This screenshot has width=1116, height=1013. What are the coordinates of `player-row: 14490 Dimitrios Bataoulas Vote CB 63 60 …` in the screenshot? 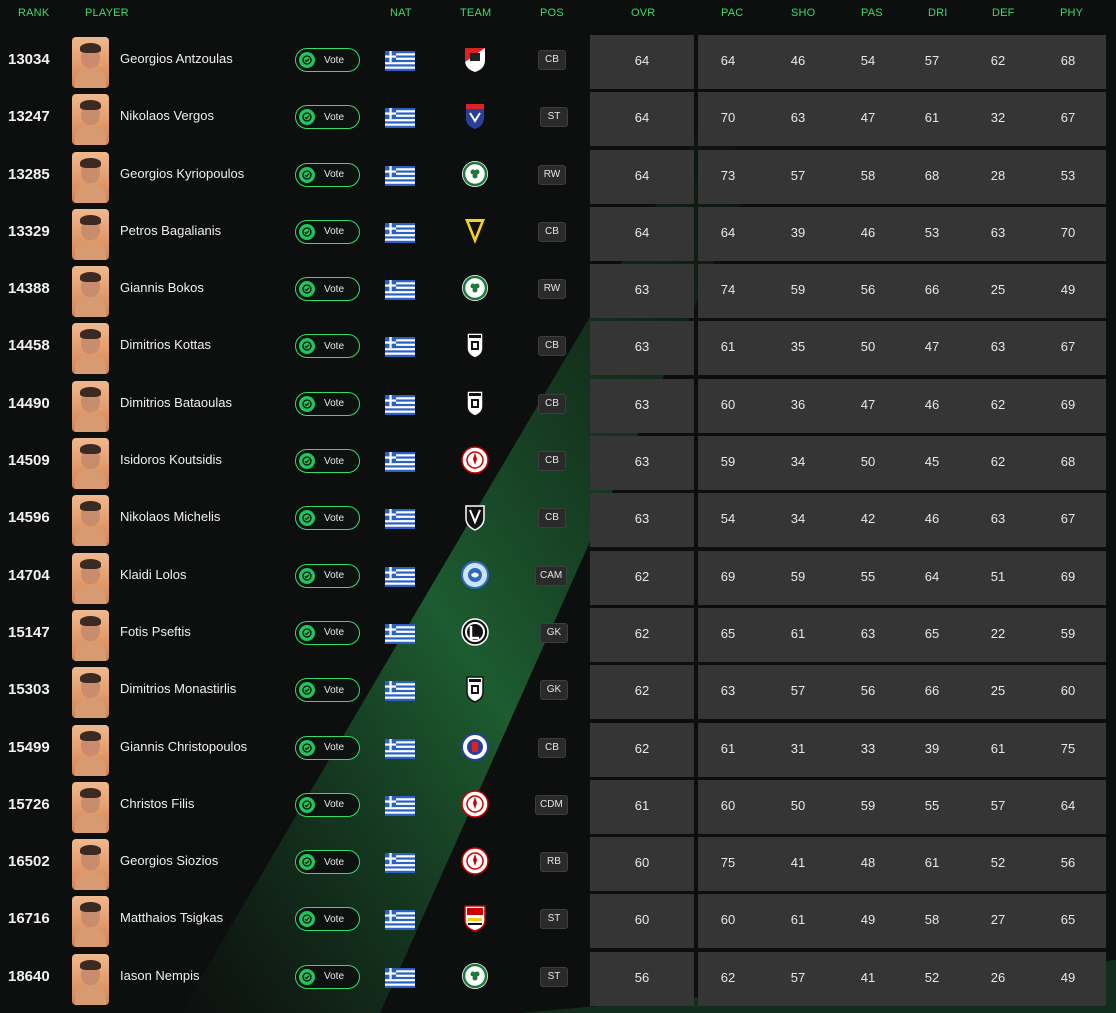 It's located at (558, 406).